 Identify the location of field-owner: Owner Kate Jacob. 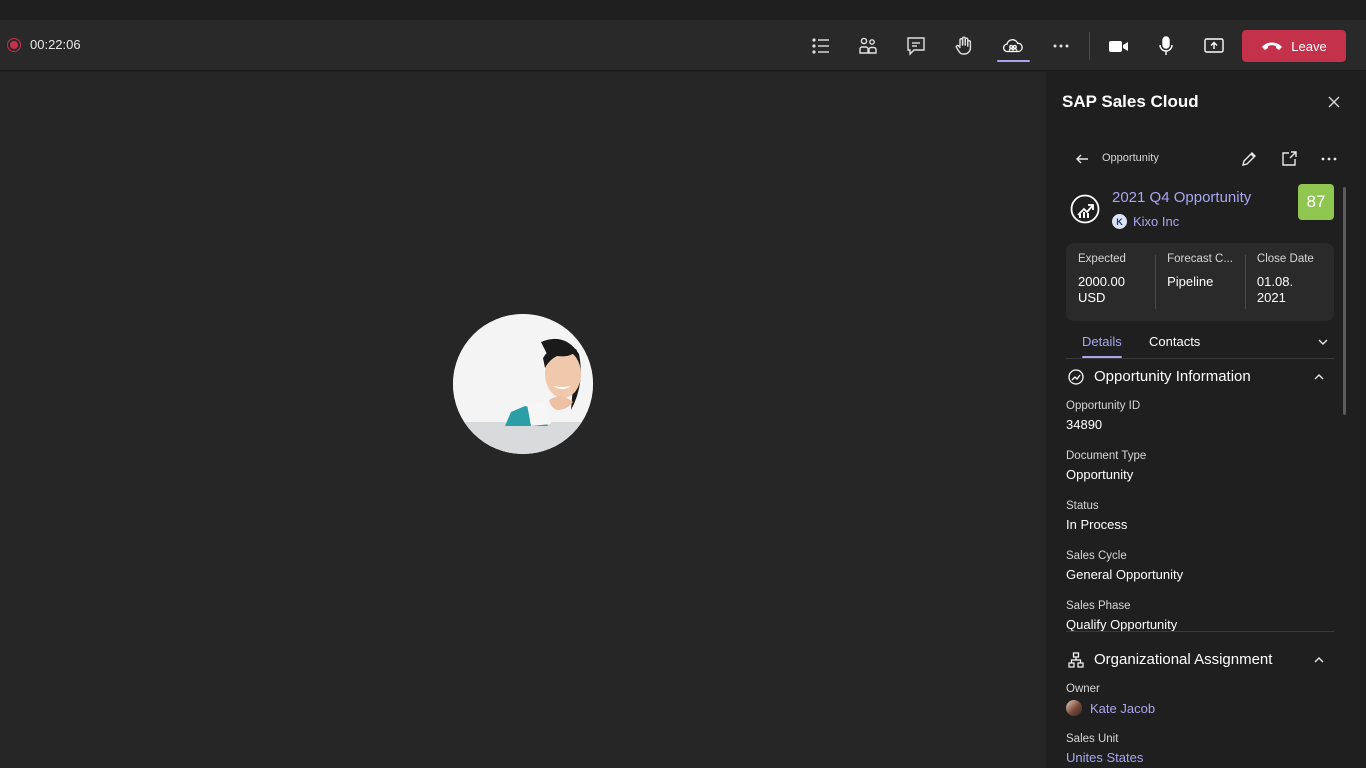
(1200, 699).